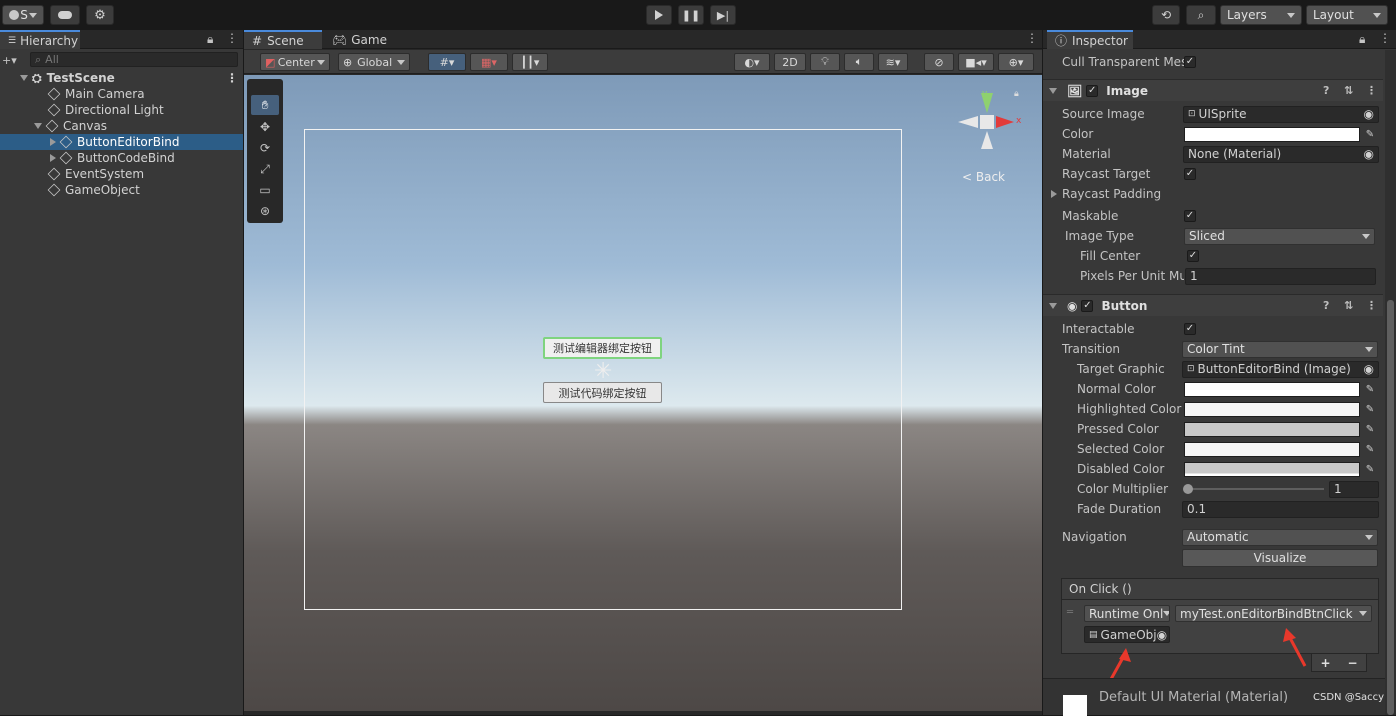 Image resolution: width=1396 pixels, height=716 pixels. Describe the element at coordinates (1272, 409) in the screenshot. I see `highlighted-color-swatch` at that location.